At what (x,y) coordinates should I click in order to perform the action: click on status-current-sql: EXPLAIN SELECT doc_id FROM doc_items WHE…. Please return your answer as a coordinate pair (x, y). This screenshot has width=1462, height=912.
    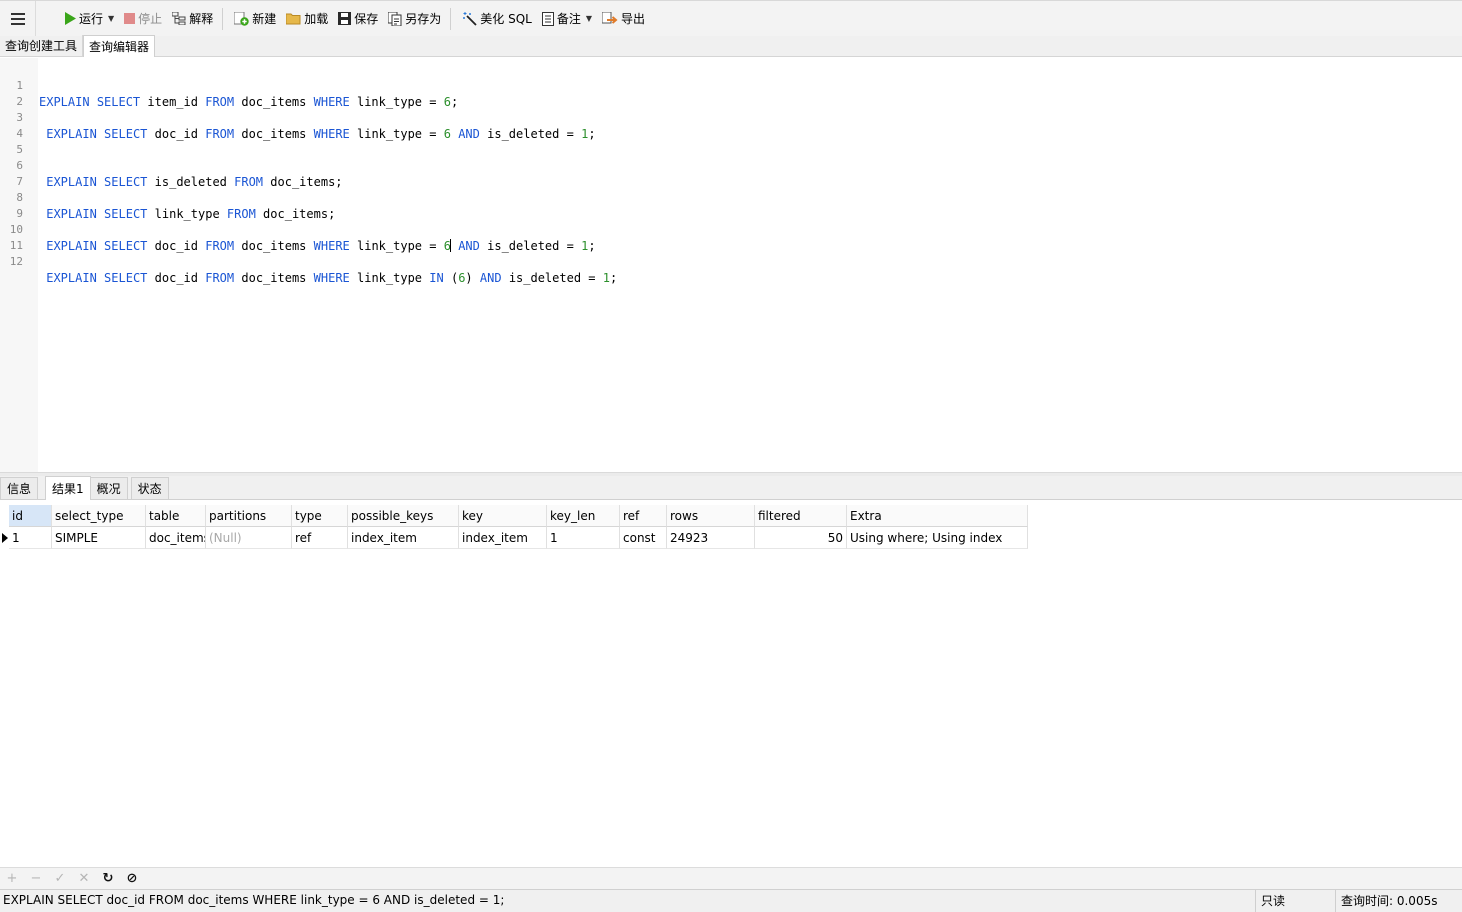
    Looking at the image, I should click on (254, 900).